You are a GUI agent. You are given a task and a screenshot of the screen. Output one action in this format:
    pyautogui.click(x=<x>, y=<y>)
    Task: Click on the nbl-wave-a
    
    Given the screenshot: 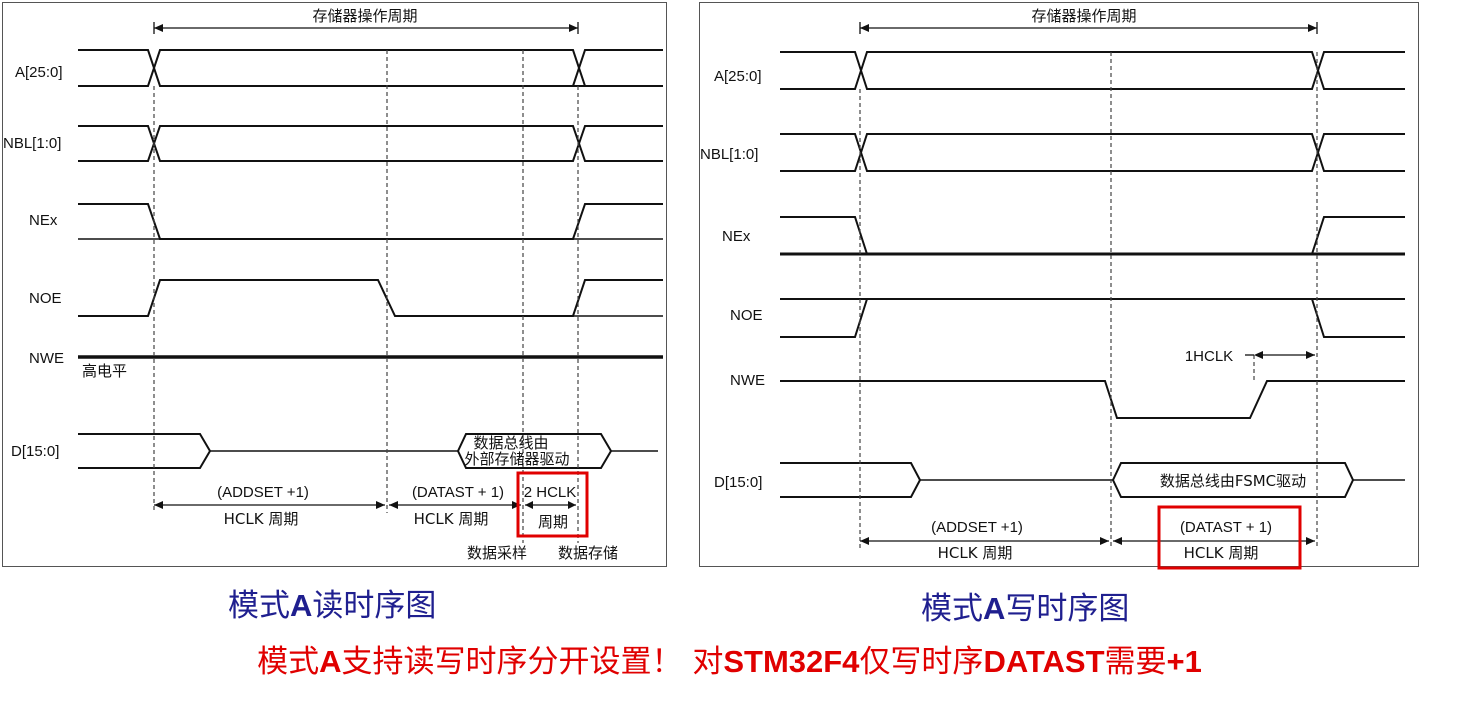 What is the action you would take?
    pyautogui.click(x=1092, y=152)
    